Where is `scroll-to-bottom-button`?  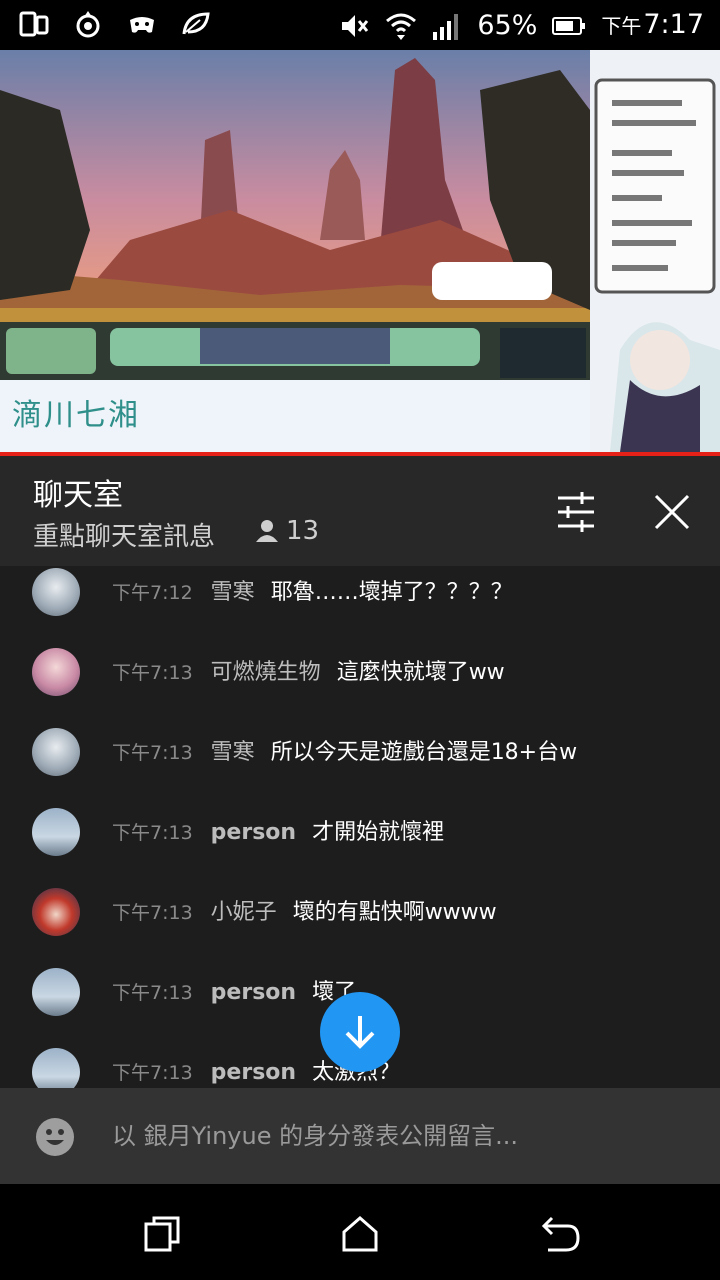 scroll-to-bottom-button is located at coordinates (360, 1032).